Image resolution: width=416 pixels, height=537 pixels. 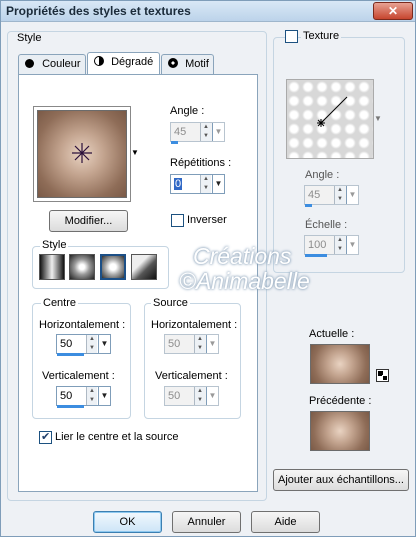 What do you see at coordinates (180, 132) in the screenshot?
I see `angle-value: 45` at bounding box center [180, 132].